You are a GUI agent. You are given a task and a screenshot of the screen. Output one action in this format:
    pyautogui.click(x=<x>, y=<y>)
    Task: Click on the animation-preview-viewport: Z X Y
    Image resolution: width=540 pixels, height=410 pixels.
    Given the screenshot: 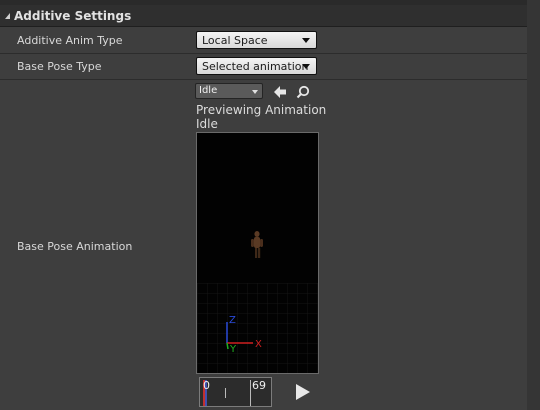 What is the action you would take?
    pyautogui.click(x=257, y=253)
    